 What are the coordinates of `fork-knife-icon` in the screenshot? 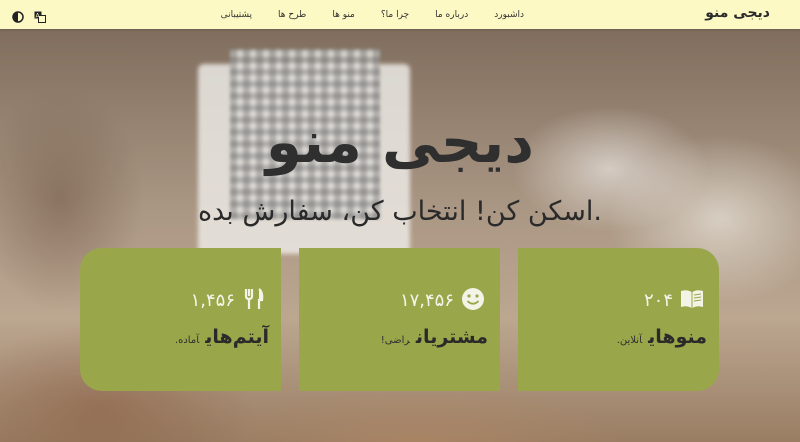 It's located at (254, 299).